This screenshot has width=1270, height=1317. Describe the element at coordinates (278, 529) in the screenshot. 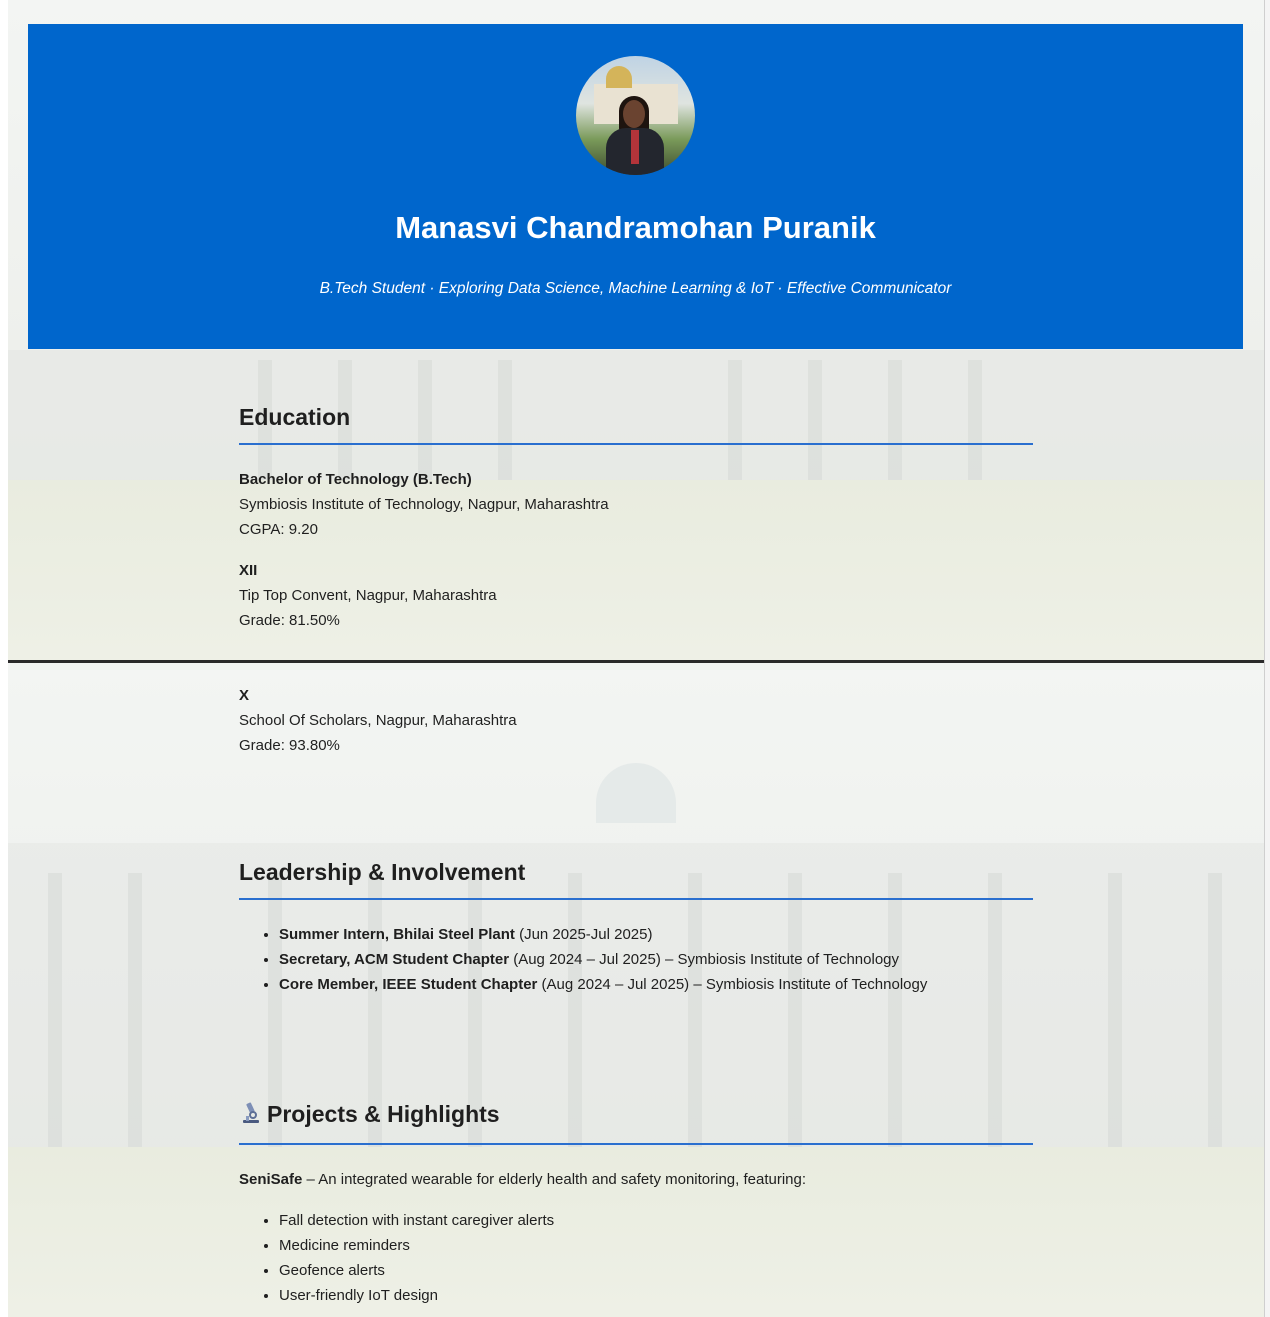

I see `score-value: CGPA: 9.20` at that location.